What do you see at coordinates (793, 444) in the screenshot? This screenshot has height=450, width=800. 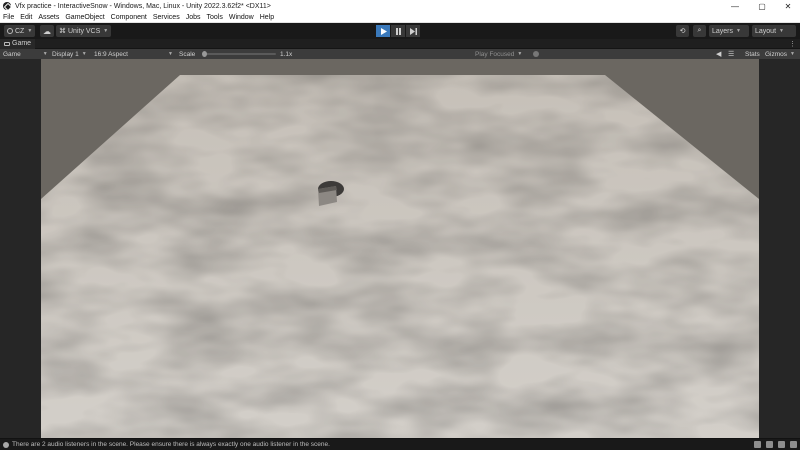 I see `notifications-icon` at bounding box center [793, 444].